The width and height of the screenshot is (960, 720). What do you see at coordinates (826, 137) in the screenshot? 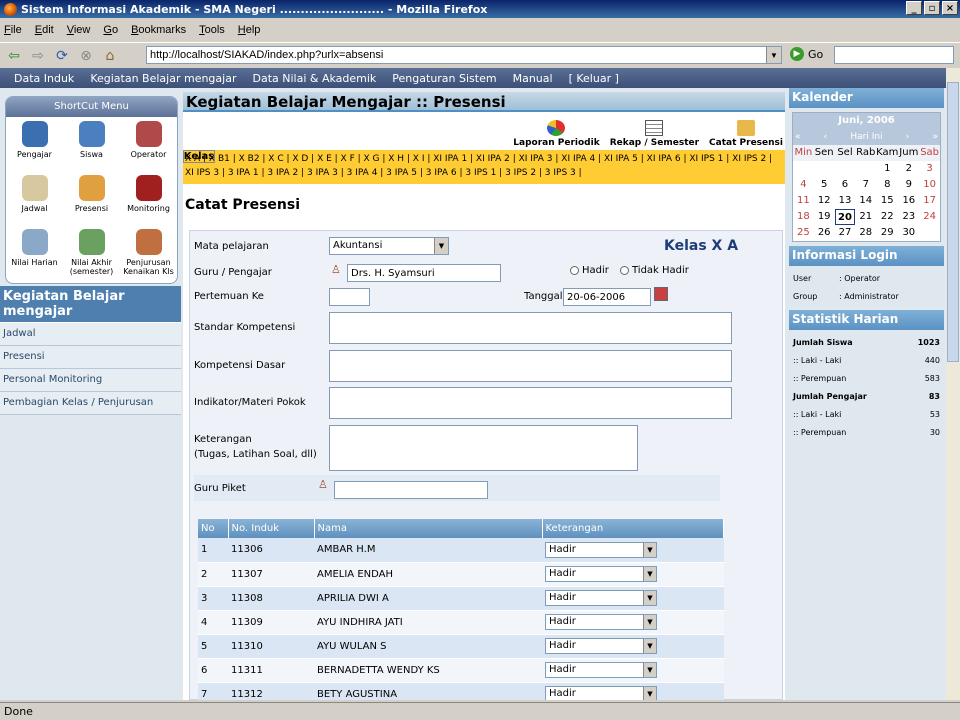
I see `prev-month-button: ‹` at bounding box center [826, 137].